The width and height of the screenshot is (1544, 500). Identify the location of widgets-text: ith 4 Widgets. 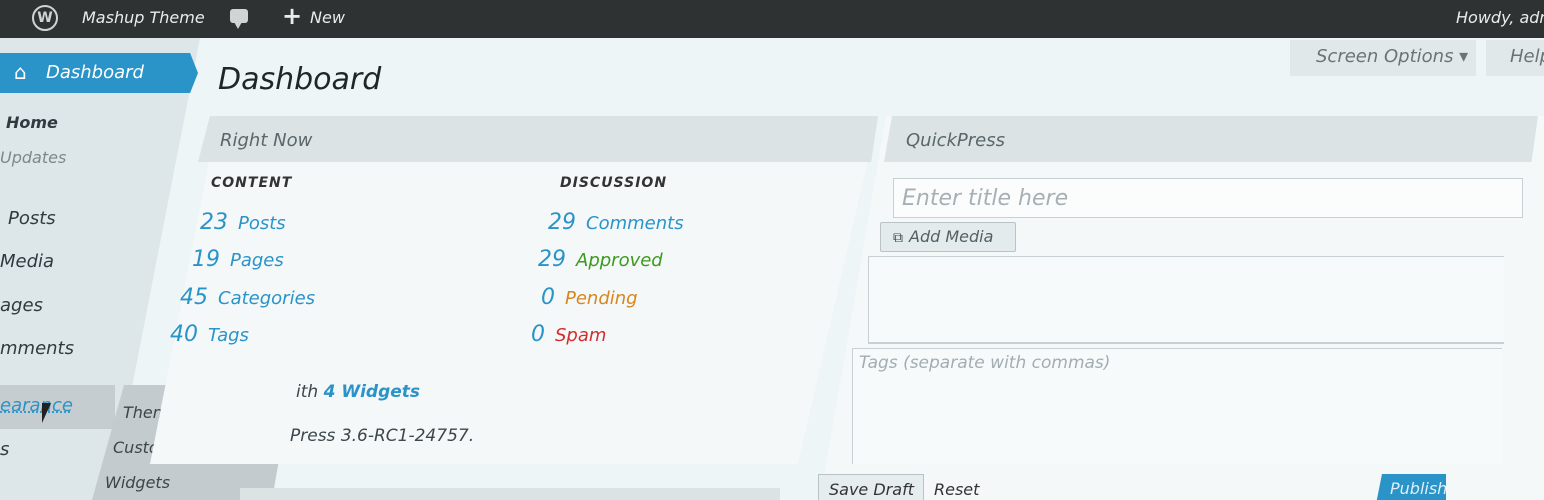
(358, 392).